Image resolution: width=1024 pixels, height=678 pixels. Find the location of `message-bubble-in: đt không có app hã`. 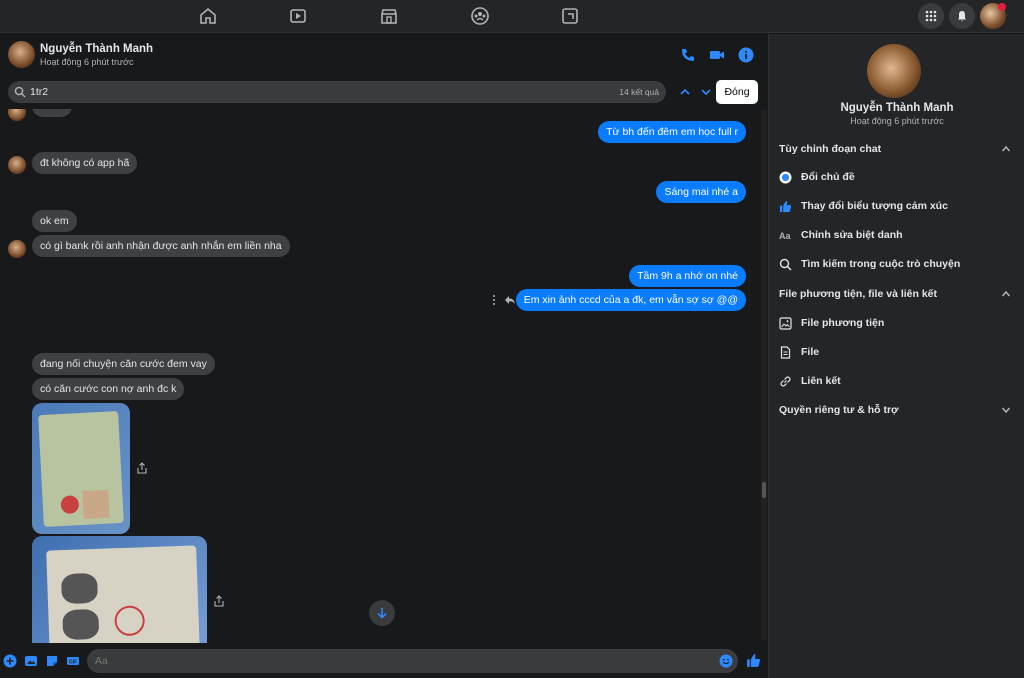

message-bubble-in: đt không có app hã is located at coordinates (85, 163).